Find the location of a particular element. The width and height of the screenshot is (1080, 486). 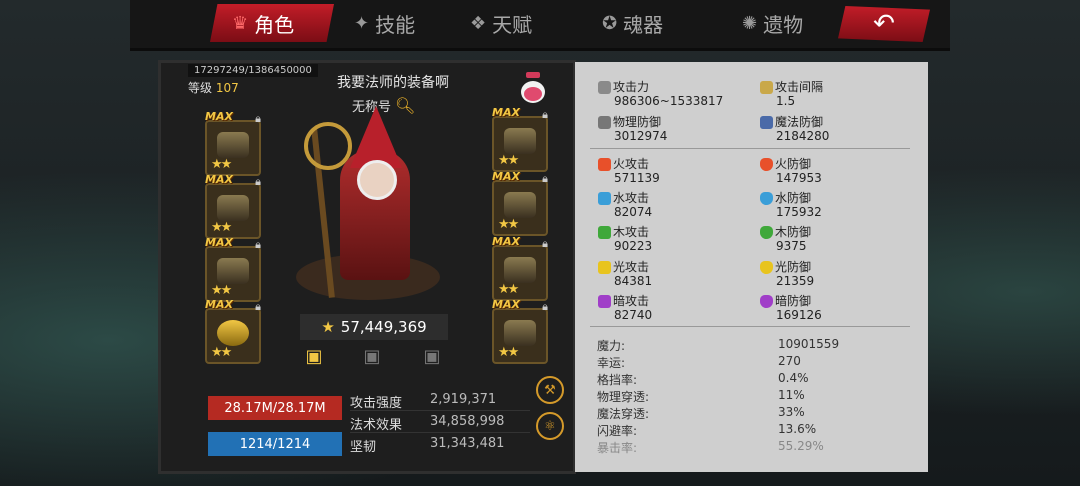

stat-light-def: 光防御 21359 is located at coordinates (787, 274).